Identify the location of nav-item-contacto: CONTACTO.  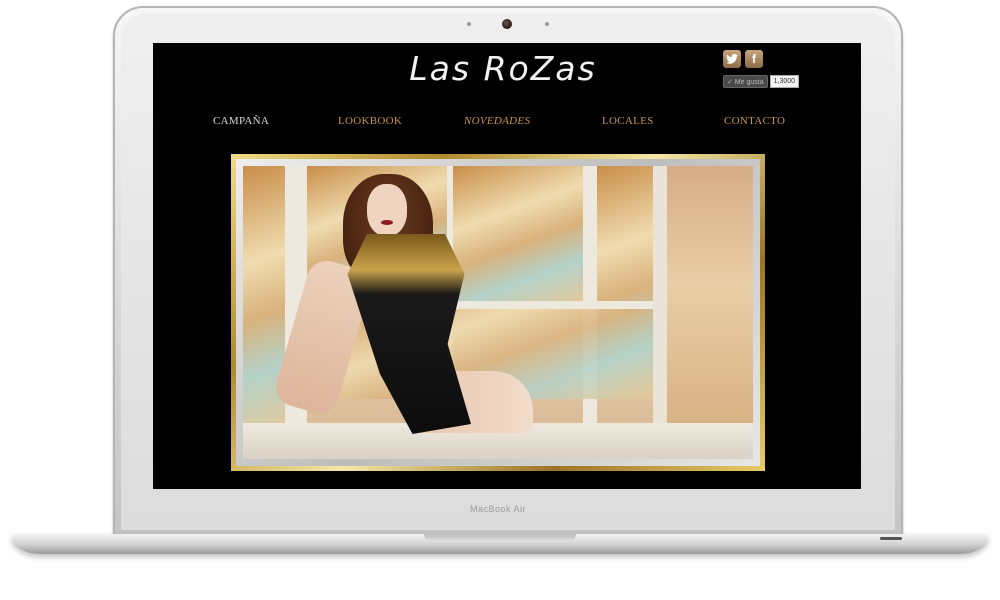
(754, 121).